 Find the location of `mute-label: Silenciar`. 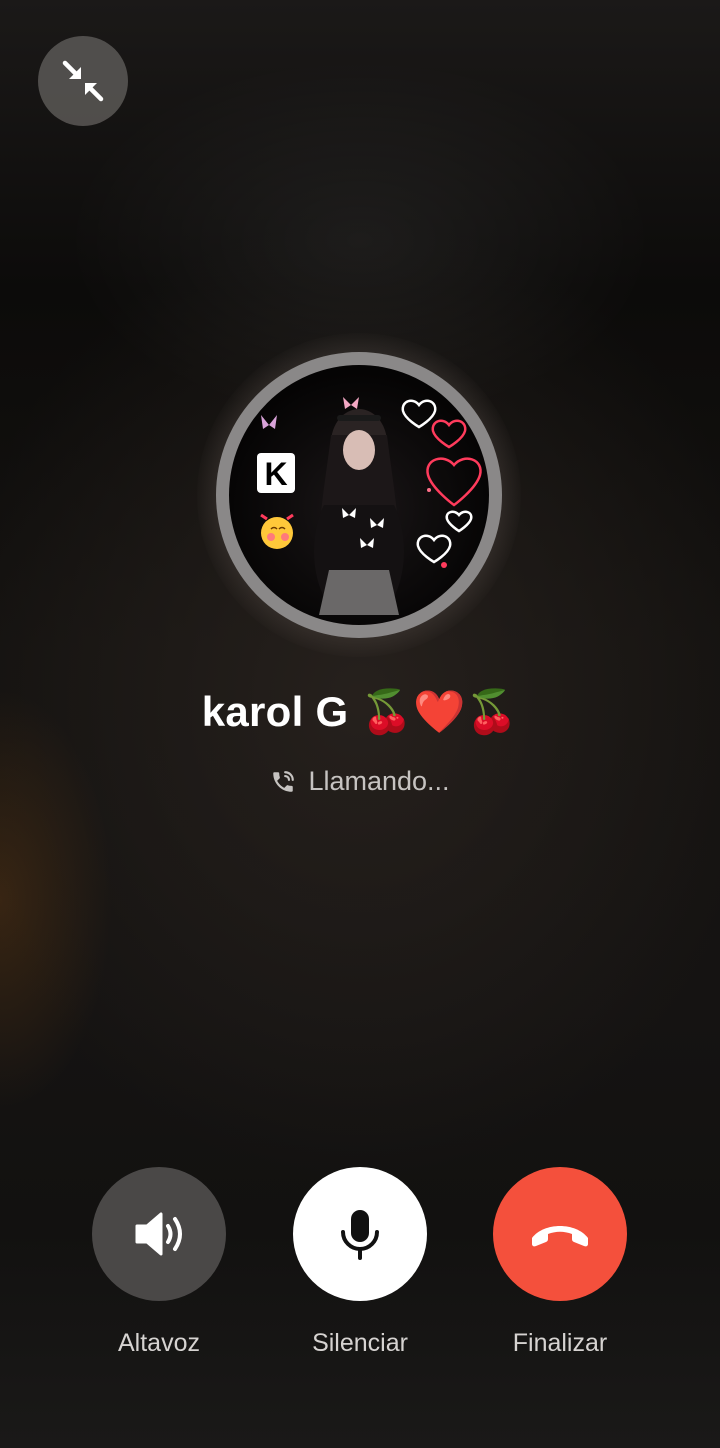

mute-label: Silenciar is located at coordinates (360, 1343).